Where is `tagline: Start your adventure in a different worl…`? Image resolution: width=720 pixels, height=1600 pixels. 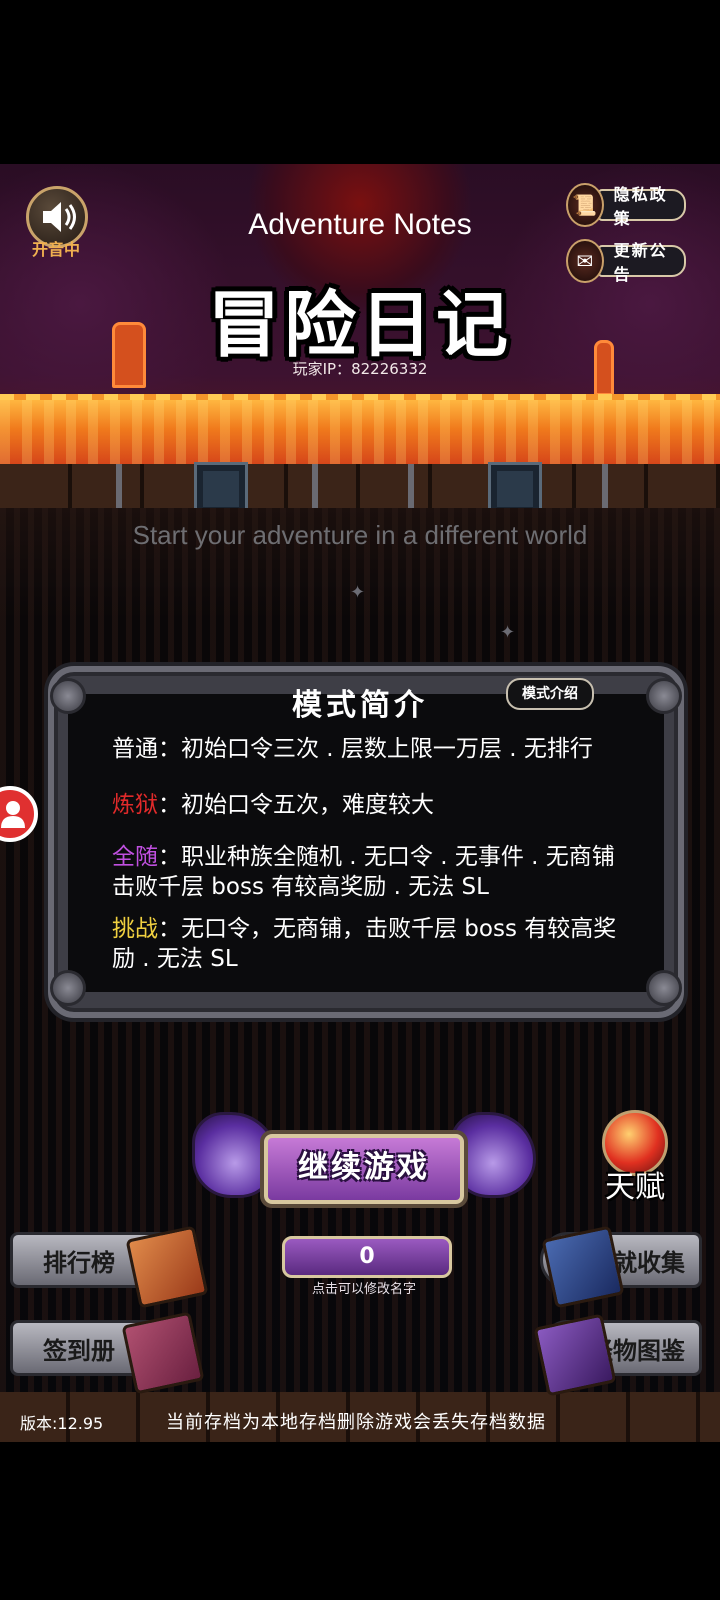
tagline: Start your adventure in a different worl… is located at coordinates (360, 535).